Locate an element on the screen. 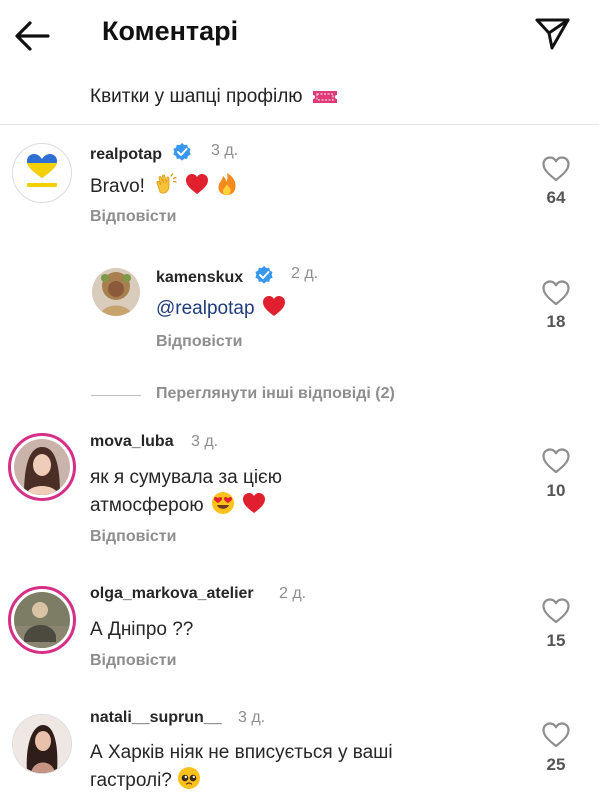 This screenshot has height=798, width=599. replies-divider-line is located at coordinates (116, 395).